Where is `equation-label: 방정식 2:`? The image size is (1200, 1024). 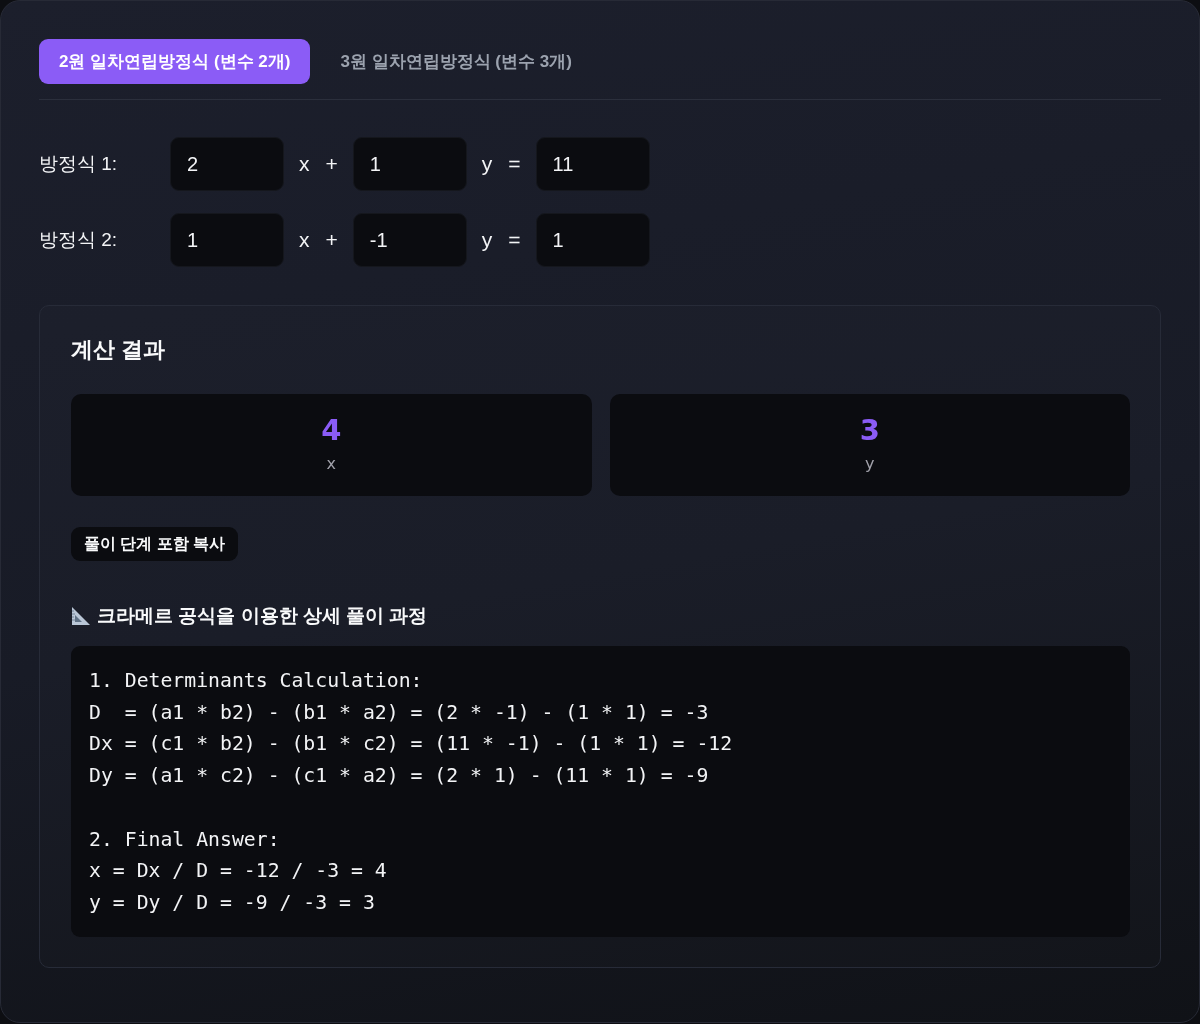
equation-label: 방정식 2: is located at coordinates (79, 240).